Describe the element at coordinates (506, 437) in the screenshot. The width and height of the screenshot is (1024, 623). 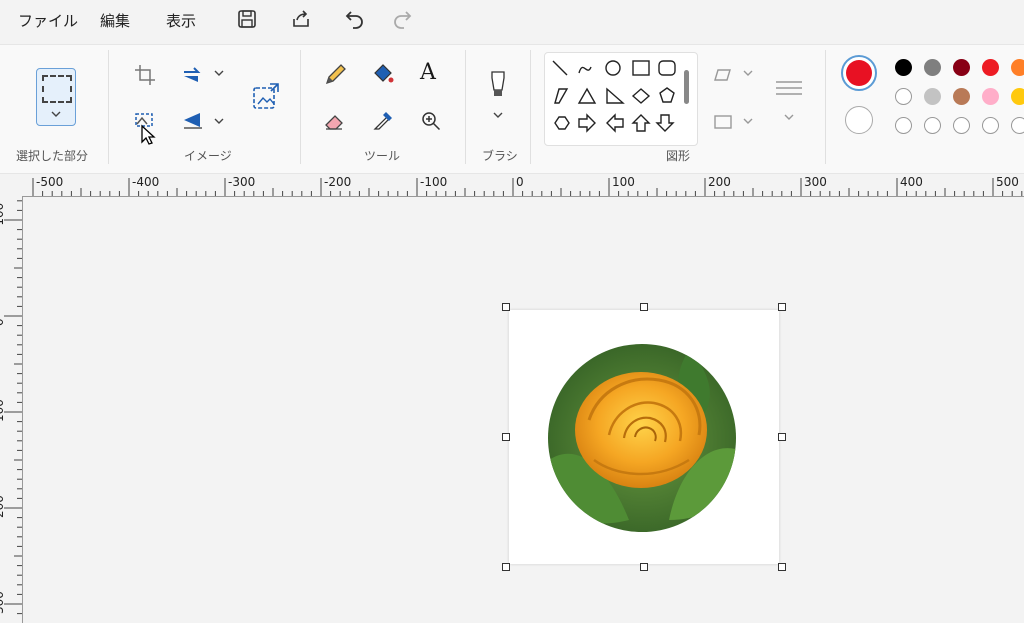
I see `resize-handle-left` at that location.